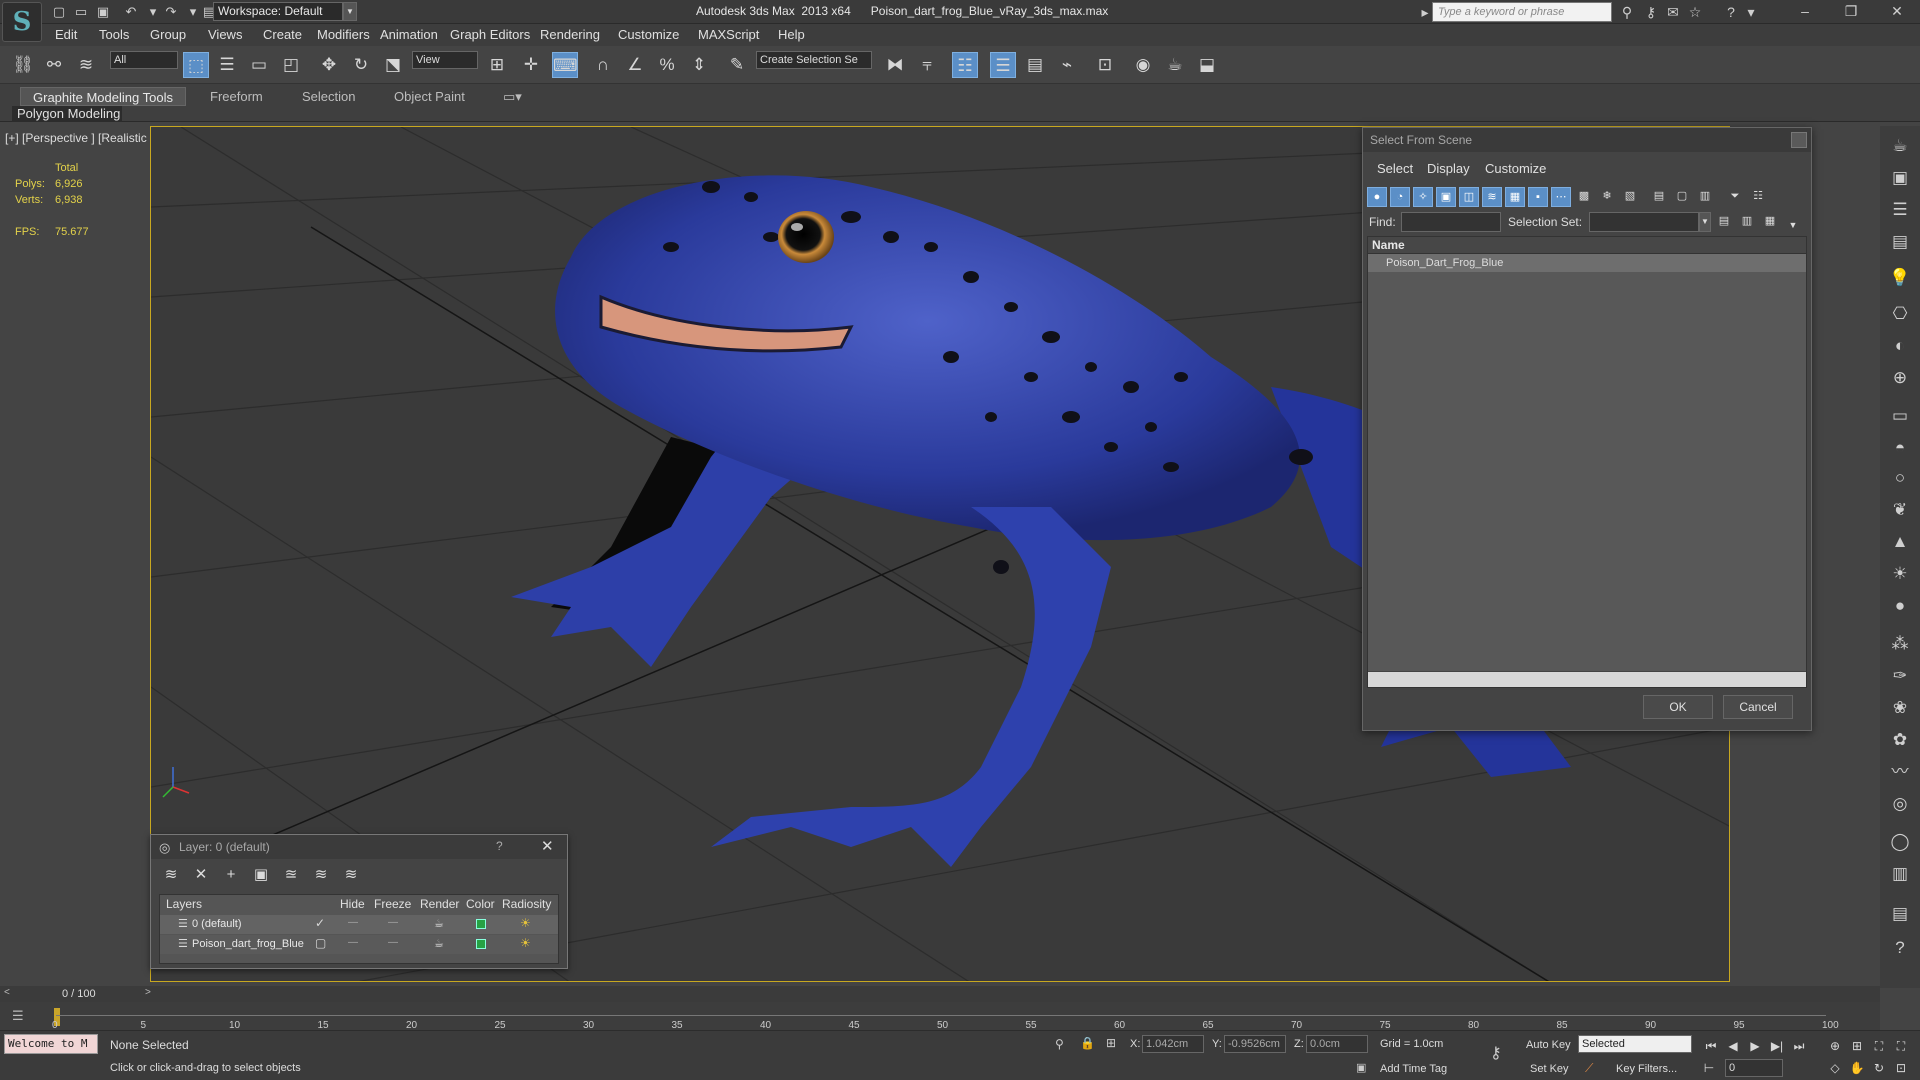  What do you see at coordinates (728, 34) in the screenshot?
I see `menu-maxscript: MAXScript` at bounding box center [728, 34].